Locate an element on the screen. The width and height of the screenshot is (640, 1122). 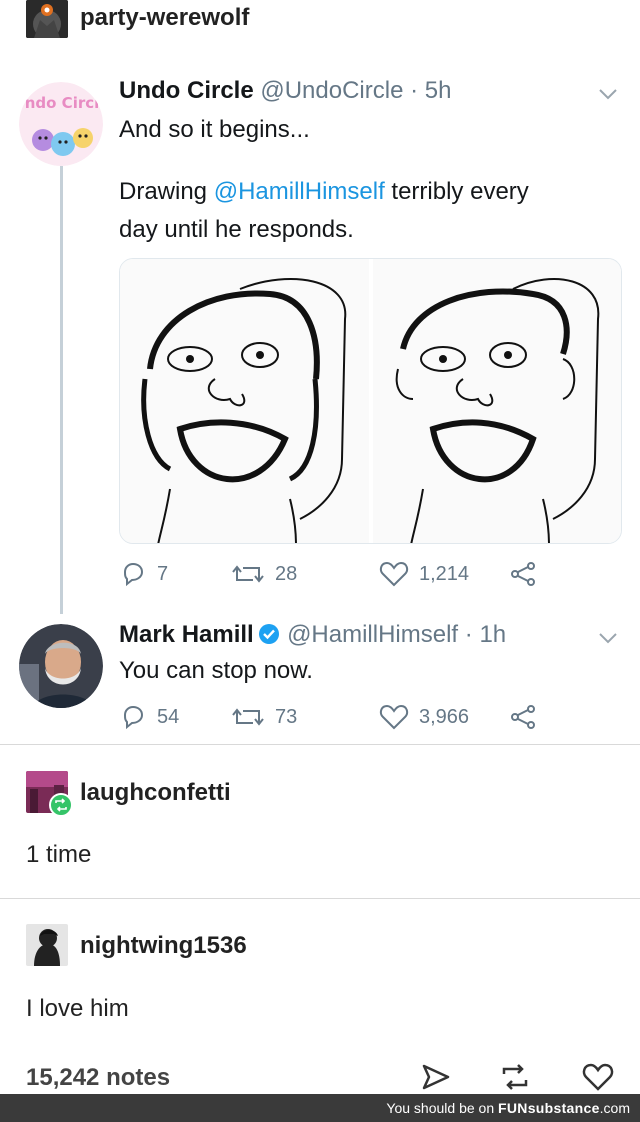
watermark-brand-rest: substance is located at coordinates (563, 1108).